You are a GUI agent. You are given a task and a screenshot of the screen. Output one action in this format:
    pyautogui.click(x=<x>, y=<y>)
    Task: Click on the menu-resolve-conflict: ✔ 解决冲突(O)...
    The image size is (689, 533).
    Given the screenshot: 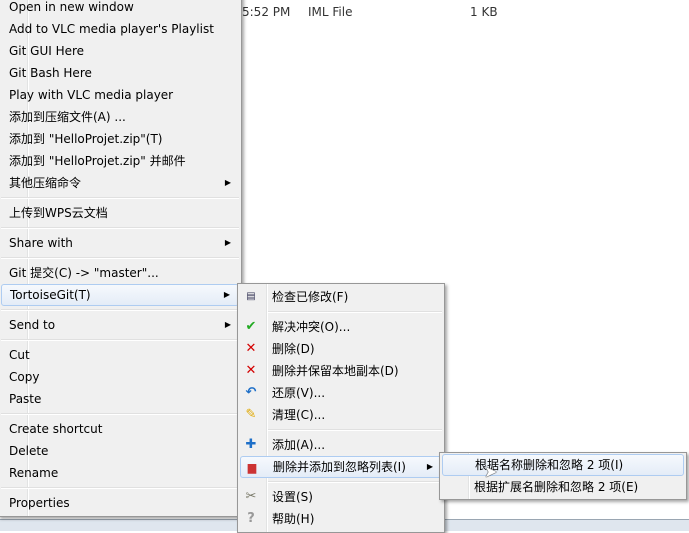 What is the action you would take?
    pyautogui.click(x=341, y=327)
    